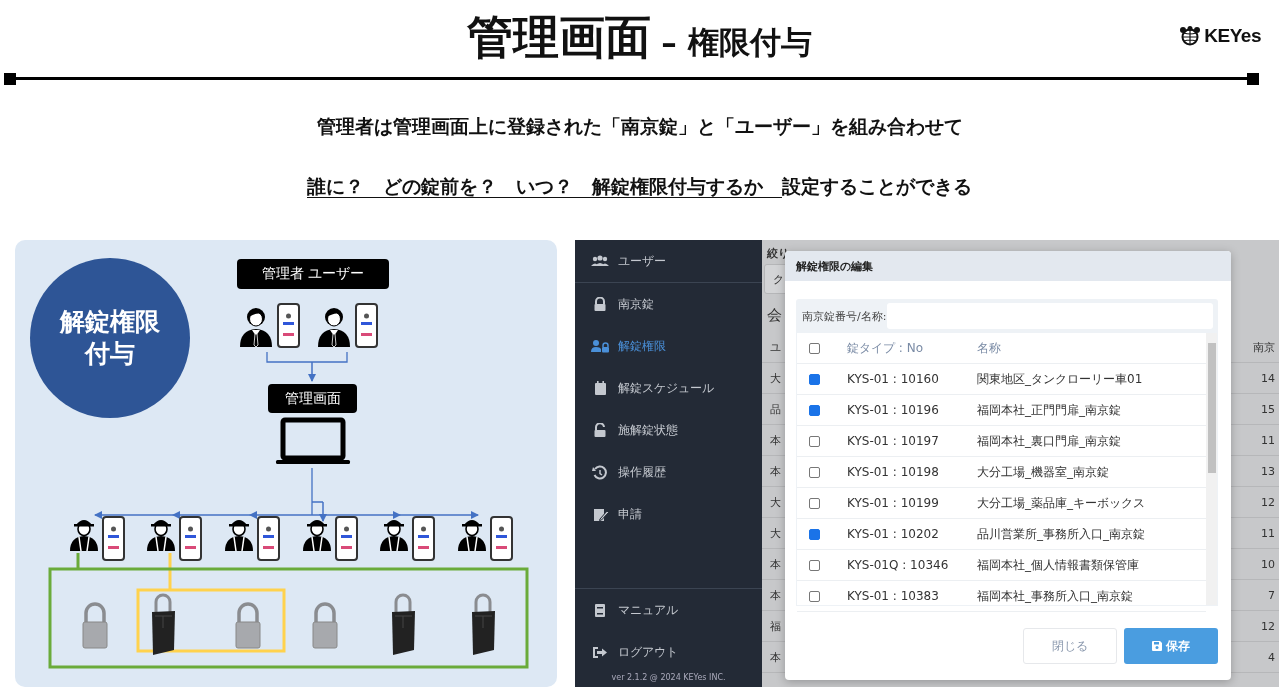 Image resolution: width=1279 pixels, height=687 pixels. Describe the element at coordinates (599, 471) in the screenshot. I see `history-icon` at that location.